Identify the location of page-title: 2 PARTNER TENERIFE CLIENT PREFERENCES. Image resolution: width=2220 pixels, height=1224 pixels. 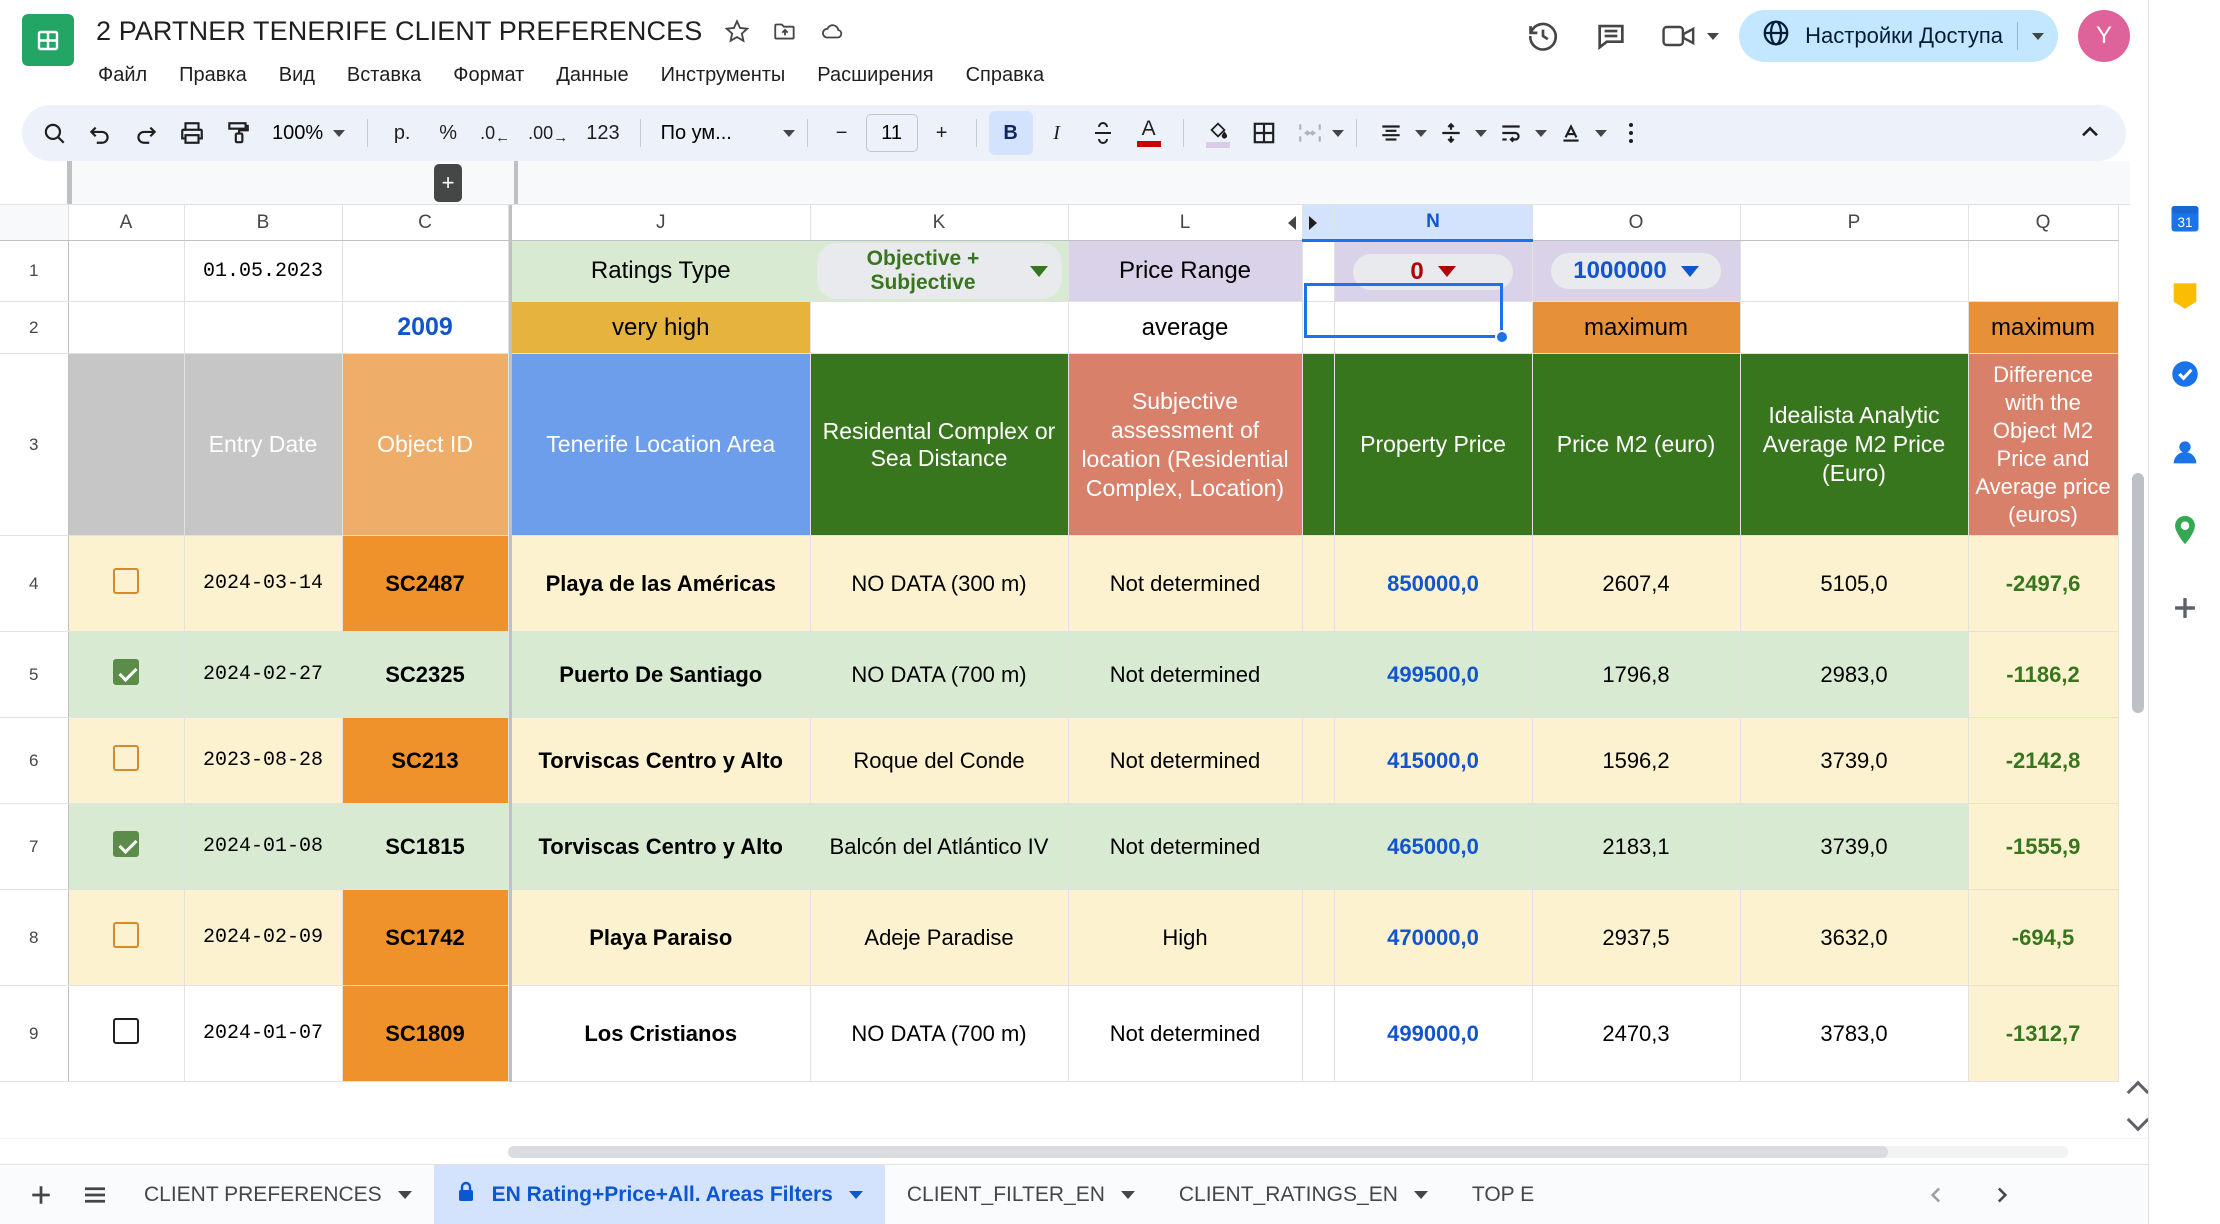
(399, 31).